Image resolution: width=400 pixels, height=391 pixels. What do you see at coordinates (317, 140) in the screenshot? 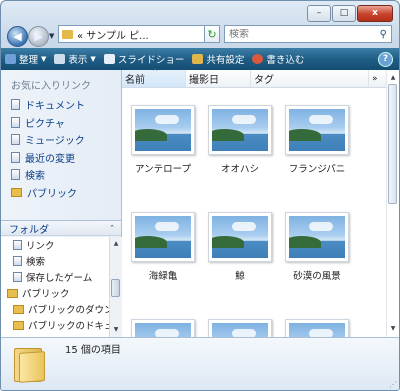
I see `file-item-frangipani: フランジパニ` at bounding box center [317, 140].